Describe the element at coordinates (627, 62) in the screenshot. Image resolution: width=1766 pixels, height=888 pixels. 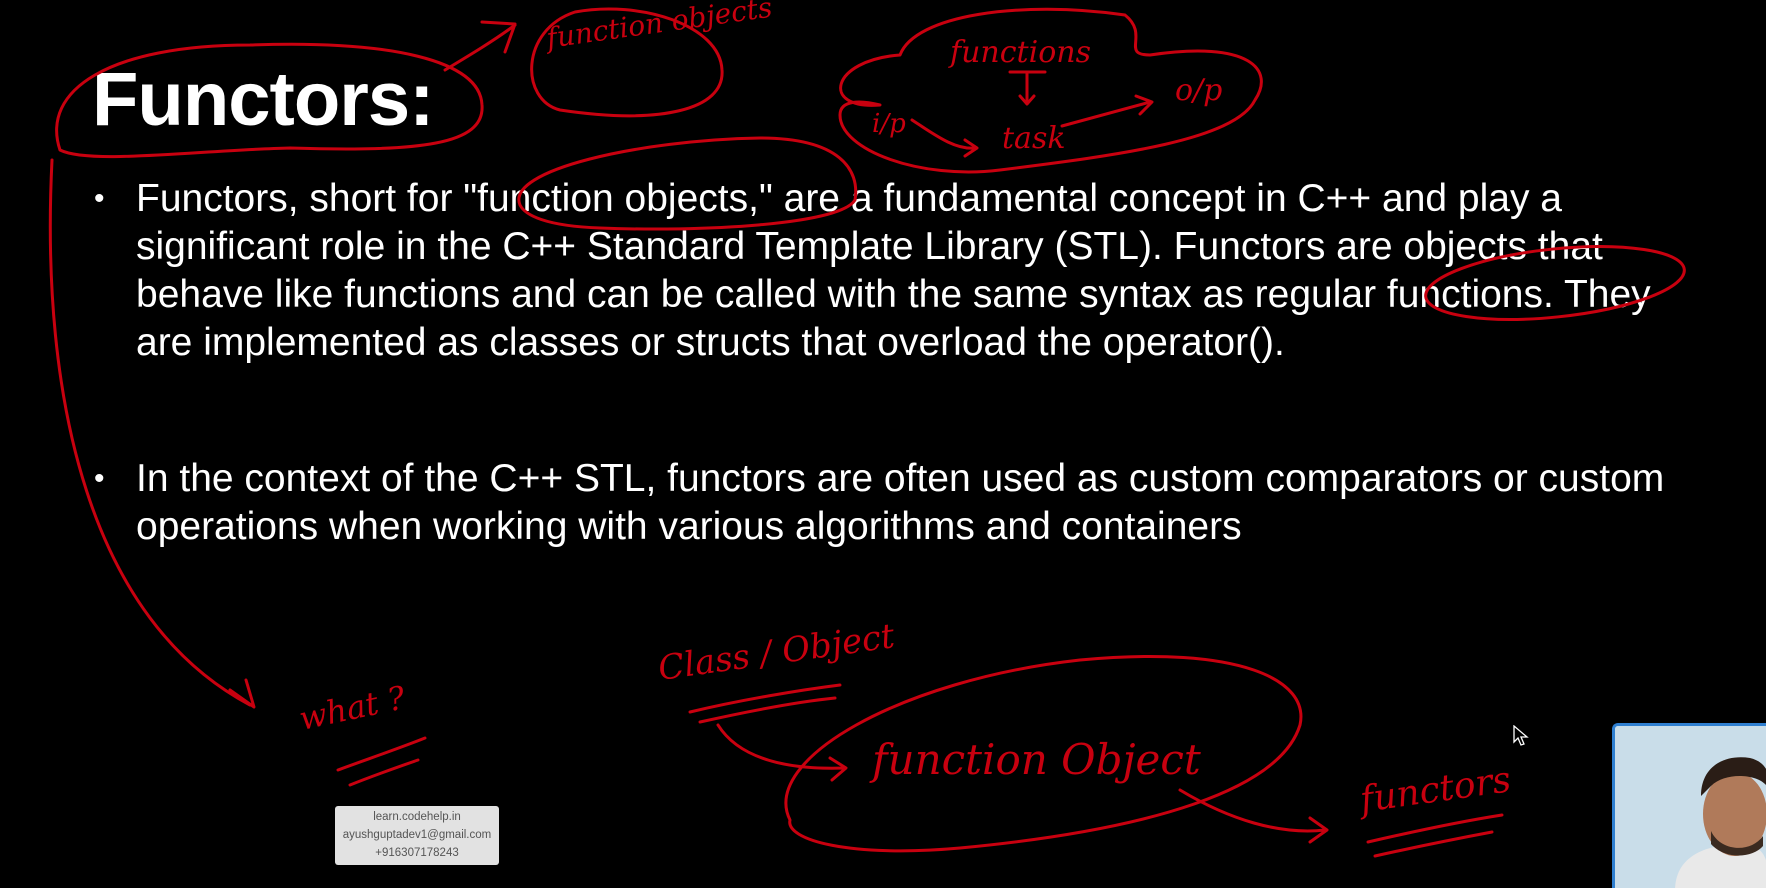
I see `function-objects-bubble-stroke` at that location.